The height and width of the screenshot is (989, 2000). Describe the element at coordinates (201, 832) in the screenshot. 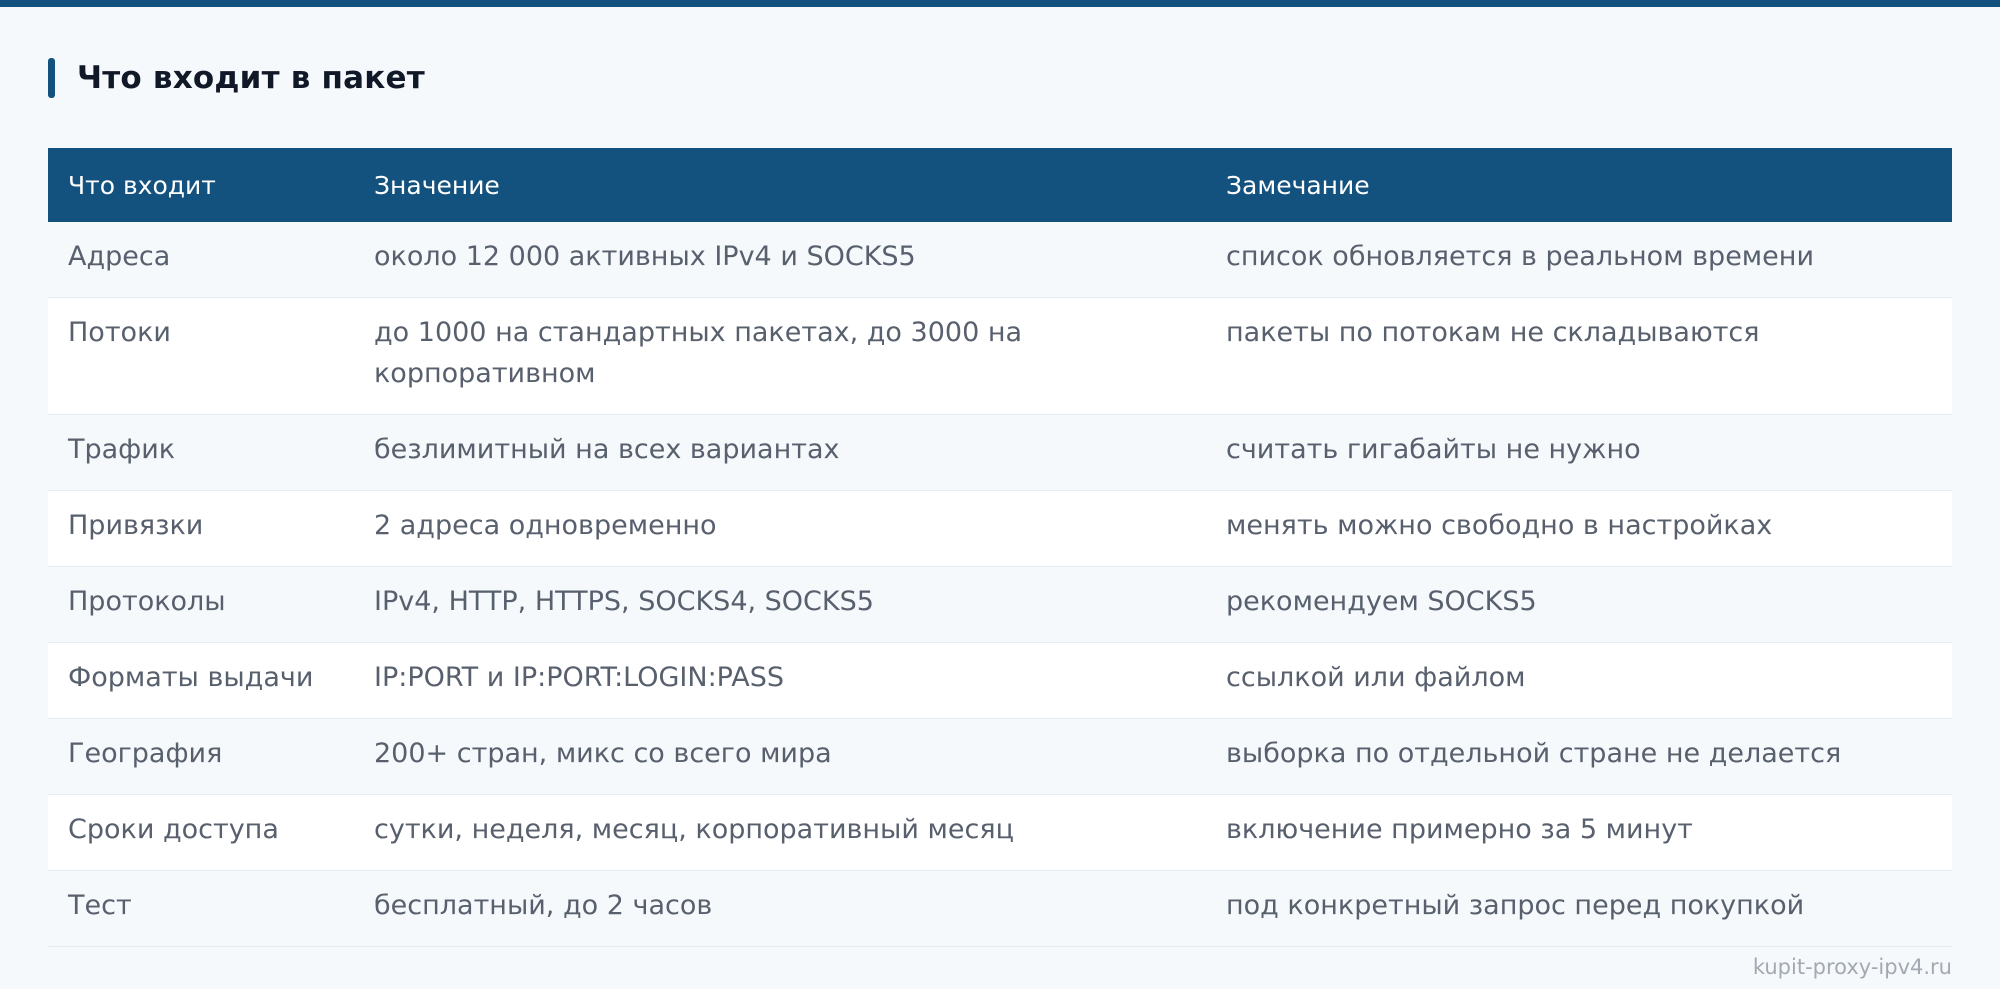

I see `cell-item: Сроки доступа` at that location.